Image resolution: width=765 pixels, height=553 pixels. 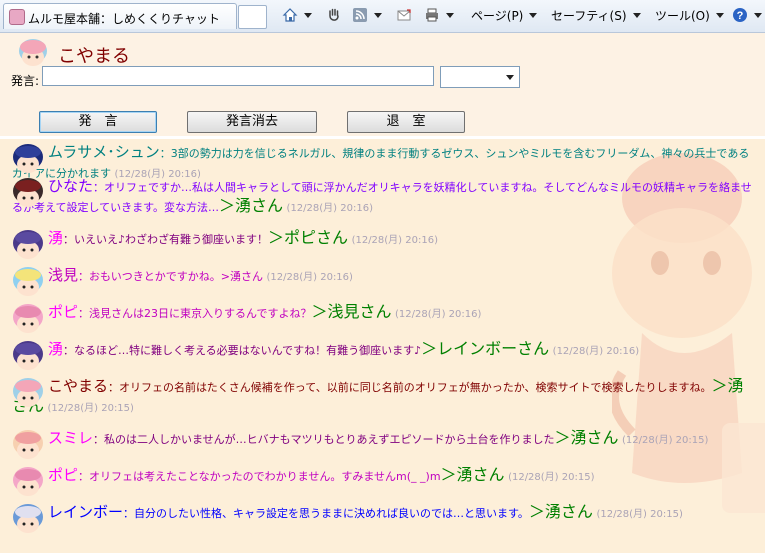 What do you see at coordinates (78, 386) in the screenshot?
I see `message-author: こやまる` at bounding box center [78, 386].